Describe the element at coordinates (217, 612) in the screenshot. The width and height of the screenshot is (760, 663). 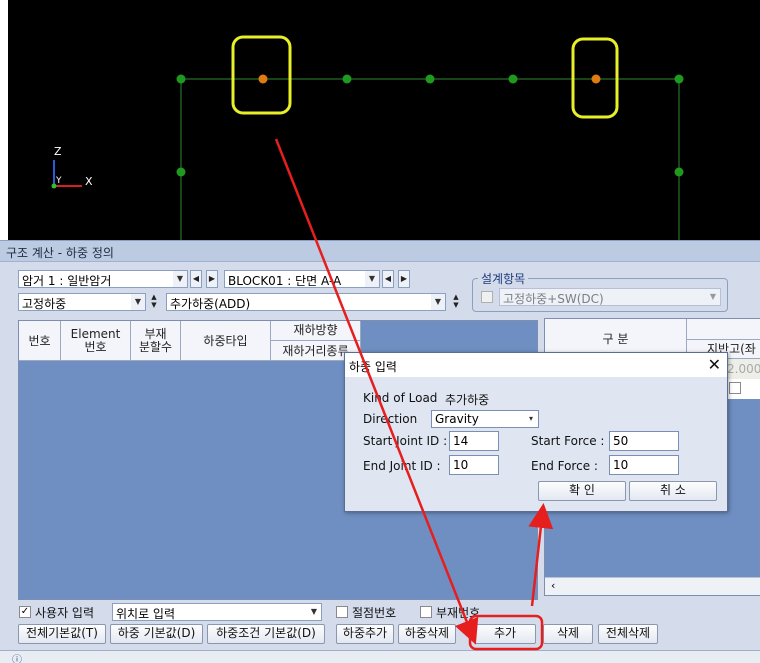
I see `position-input-combo: 위치로 입력 ▼` at that location.